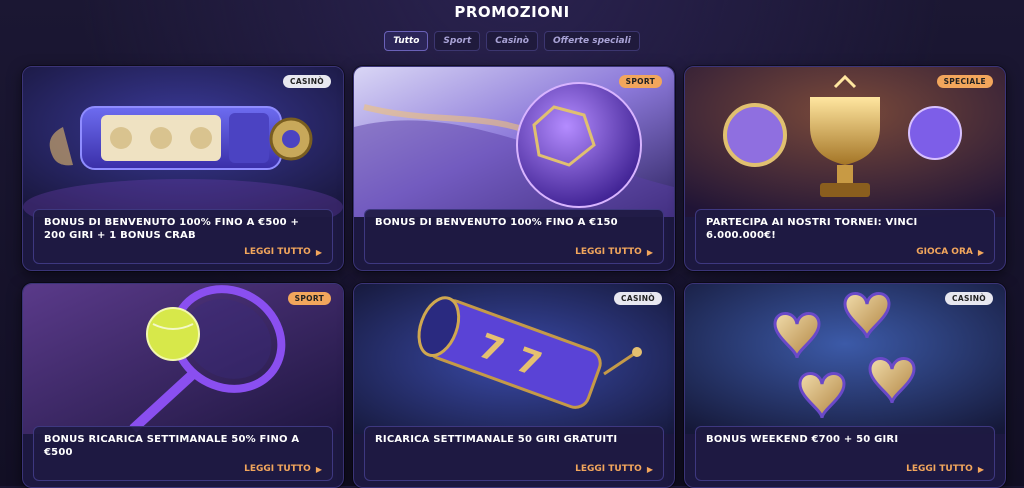  I want to click on soccer-ball-image, so click(514, 142).